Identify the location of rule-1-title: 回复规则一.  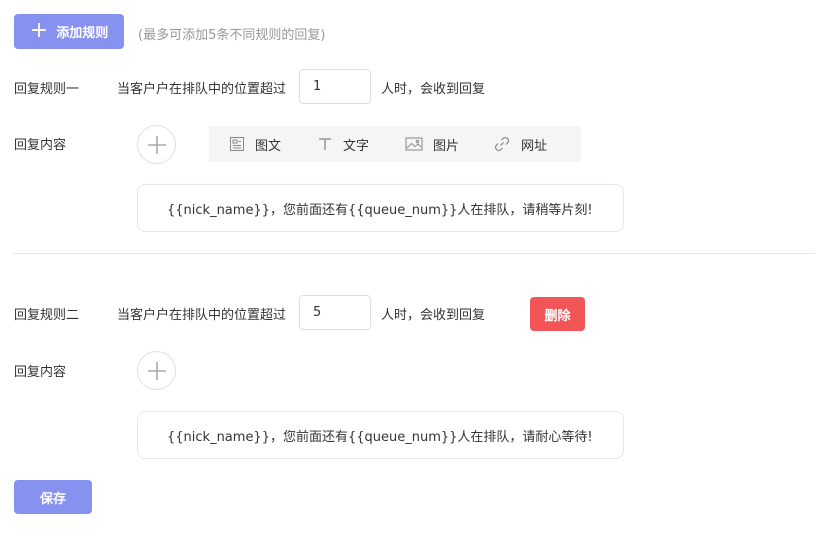
(47, 89).